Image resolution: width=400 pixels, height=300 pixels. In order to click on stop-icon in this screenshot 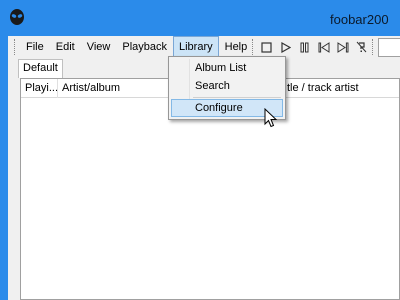, I will do `click(266, 47)`.